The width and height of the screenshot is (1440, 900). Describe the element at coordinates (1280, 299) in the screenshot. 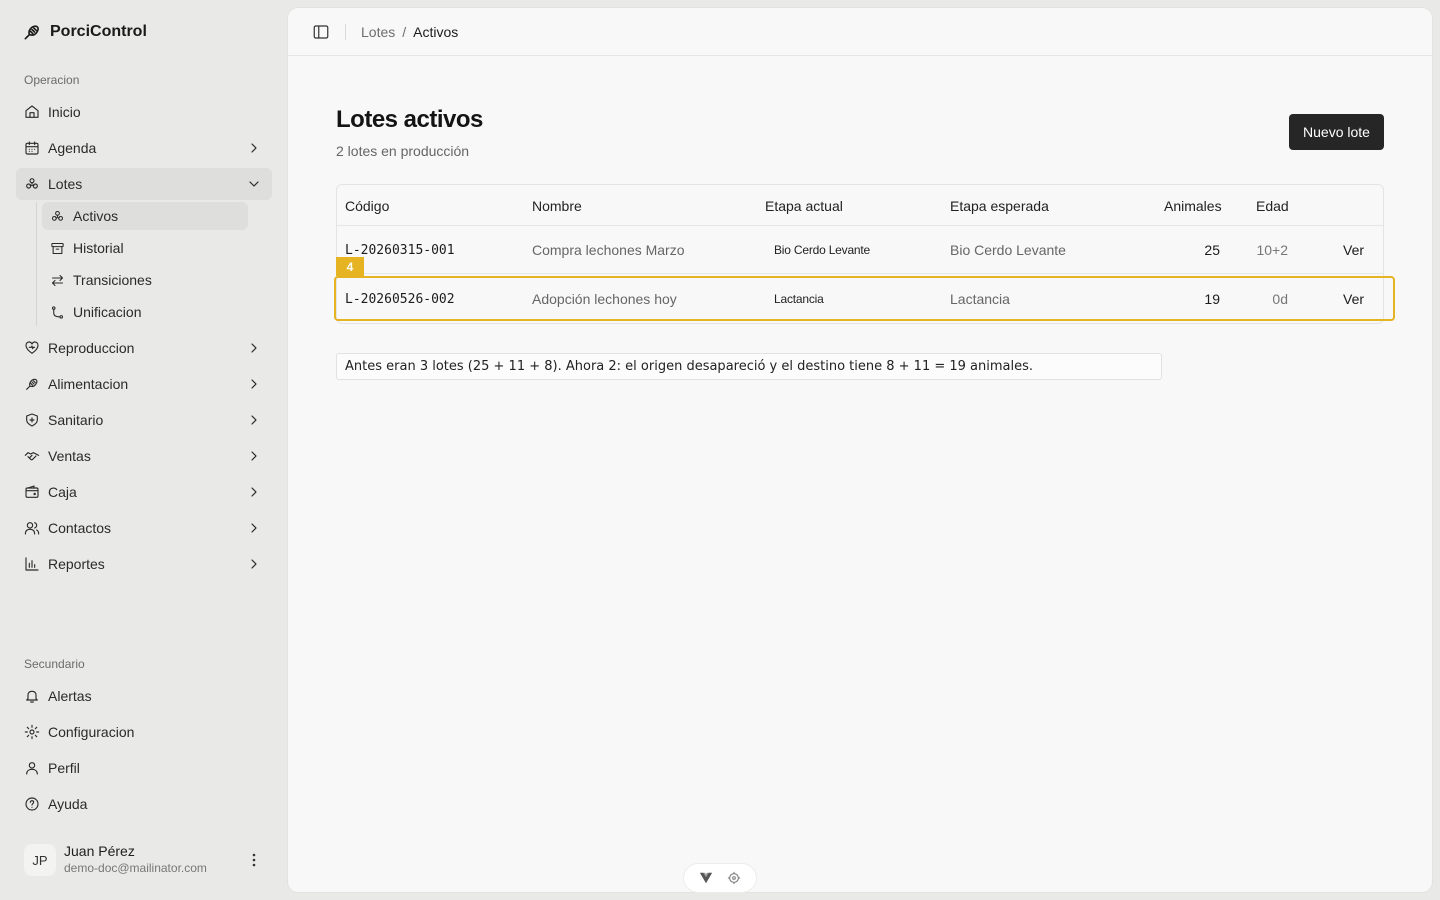

I see `lote-age: 0d` at that location.